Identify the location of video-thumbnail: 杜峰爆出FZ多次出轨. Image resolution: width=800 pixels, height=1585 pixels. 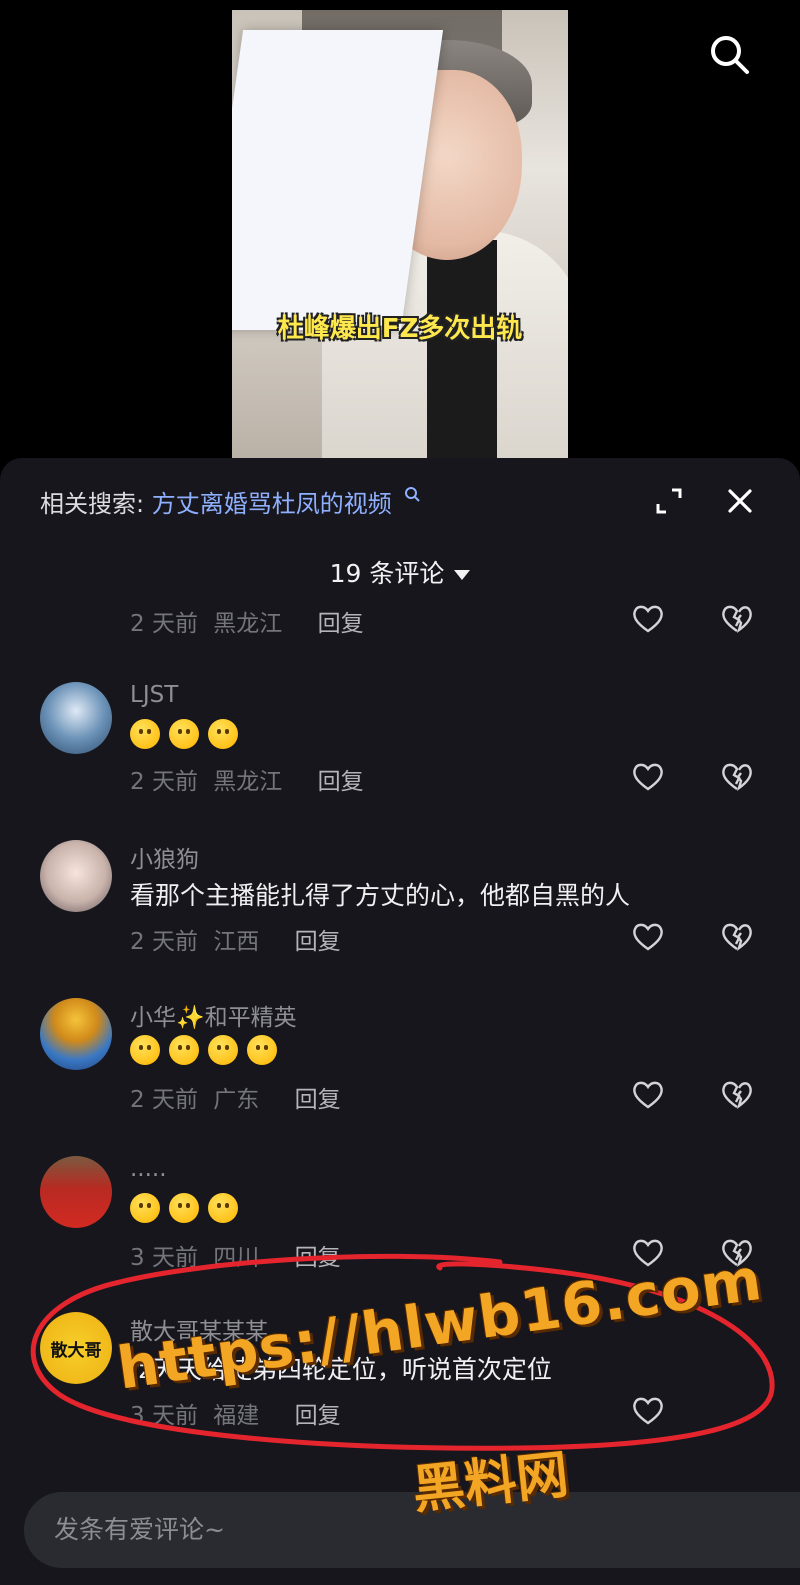
(400, 236).